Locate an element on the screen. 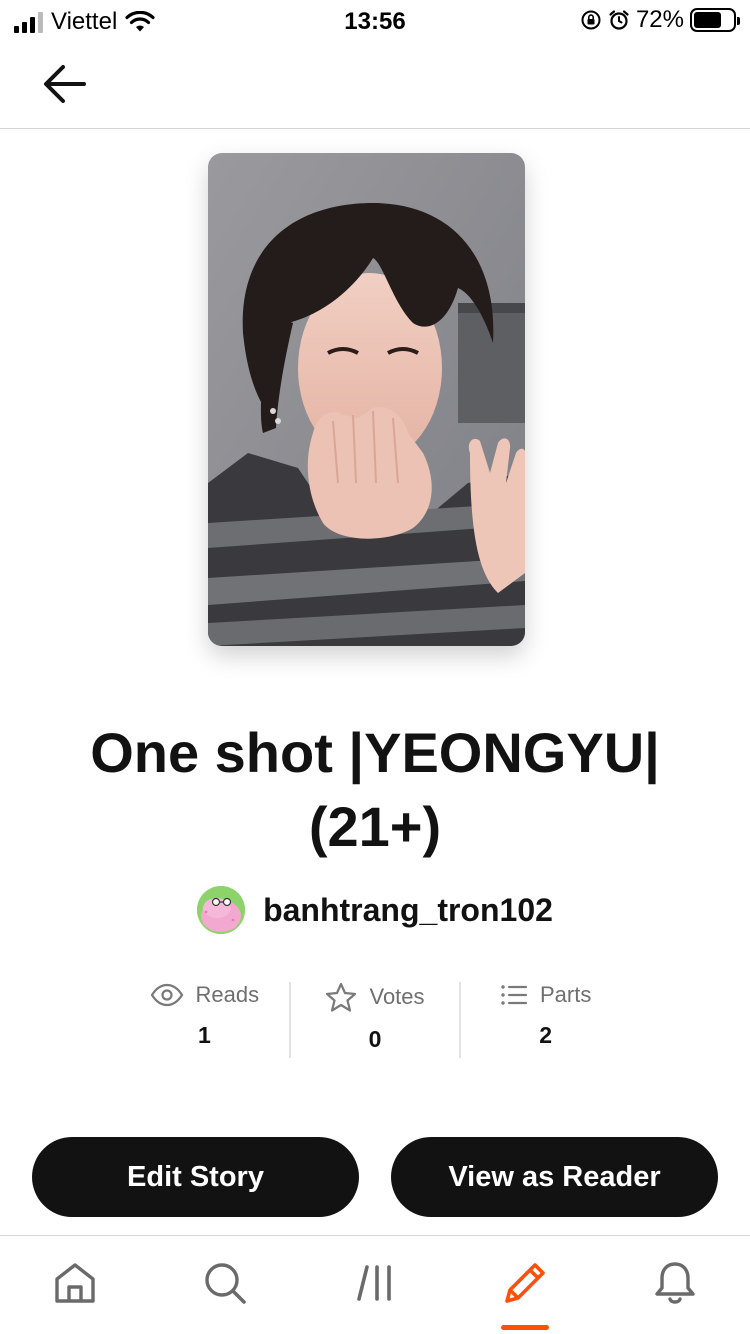 The height and width of the screenshot is (1334, 750). stat-votes-value: 0 is located at coordinates (375, 1039).